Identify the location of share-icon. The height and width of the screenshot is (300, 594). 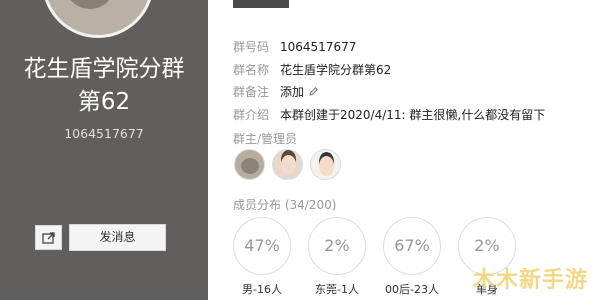
(48, 238).